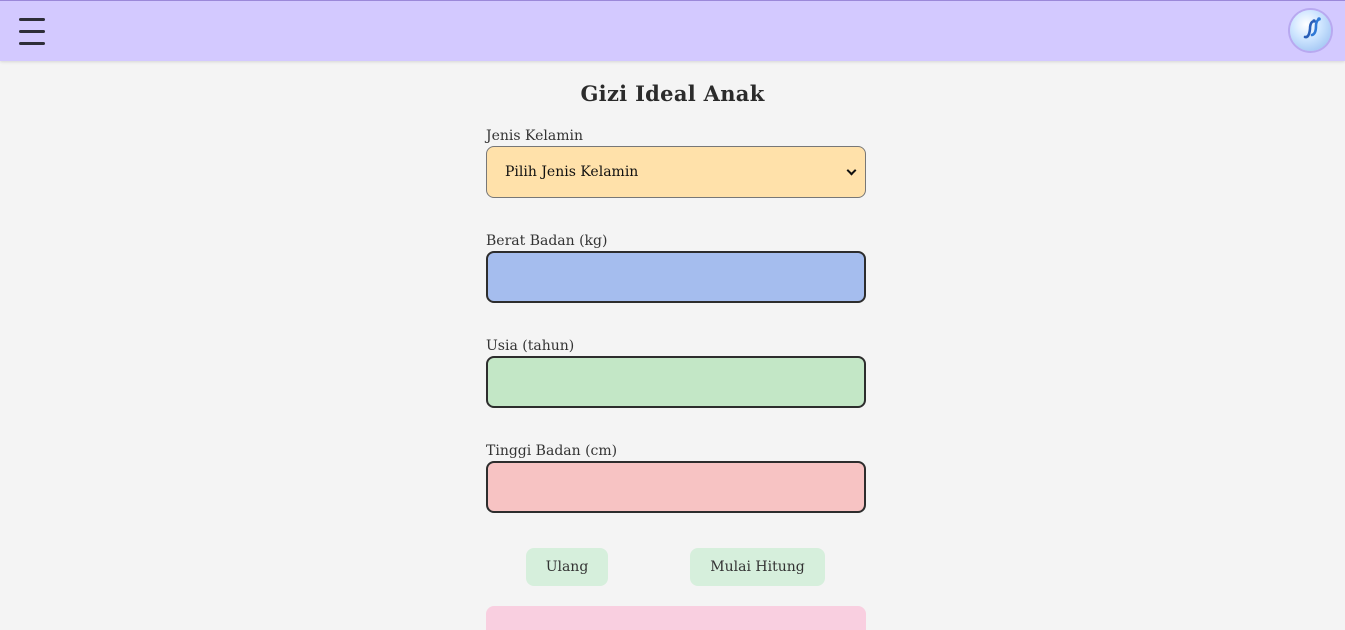  I want to click on app-logo-avatar, so click(1310, 30).